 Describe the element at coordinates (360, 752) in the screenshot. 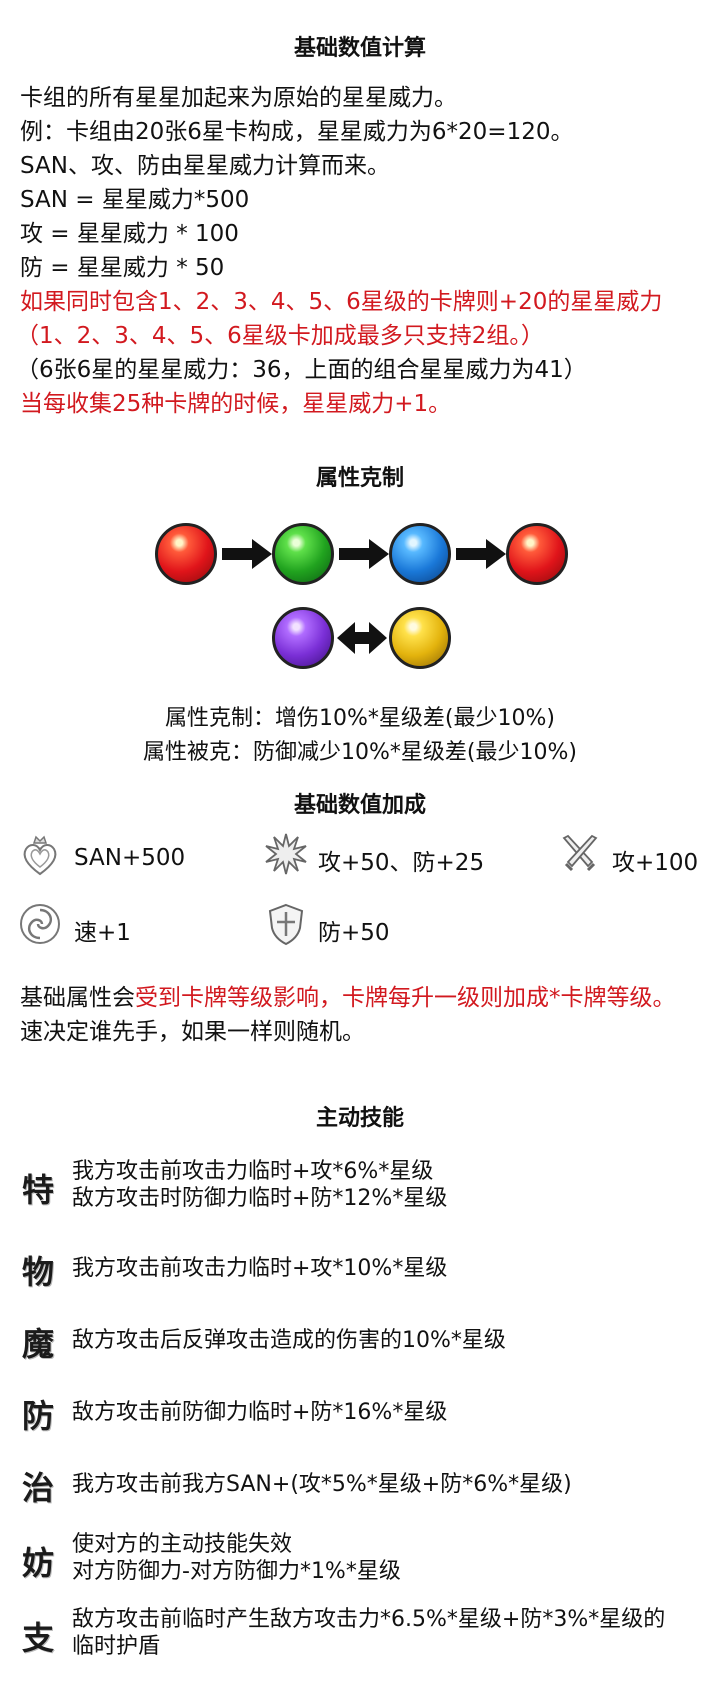

I see `attribute-disadvantage-text: 属性被克：防御减少10%*星级差(最少10%)` at that location.